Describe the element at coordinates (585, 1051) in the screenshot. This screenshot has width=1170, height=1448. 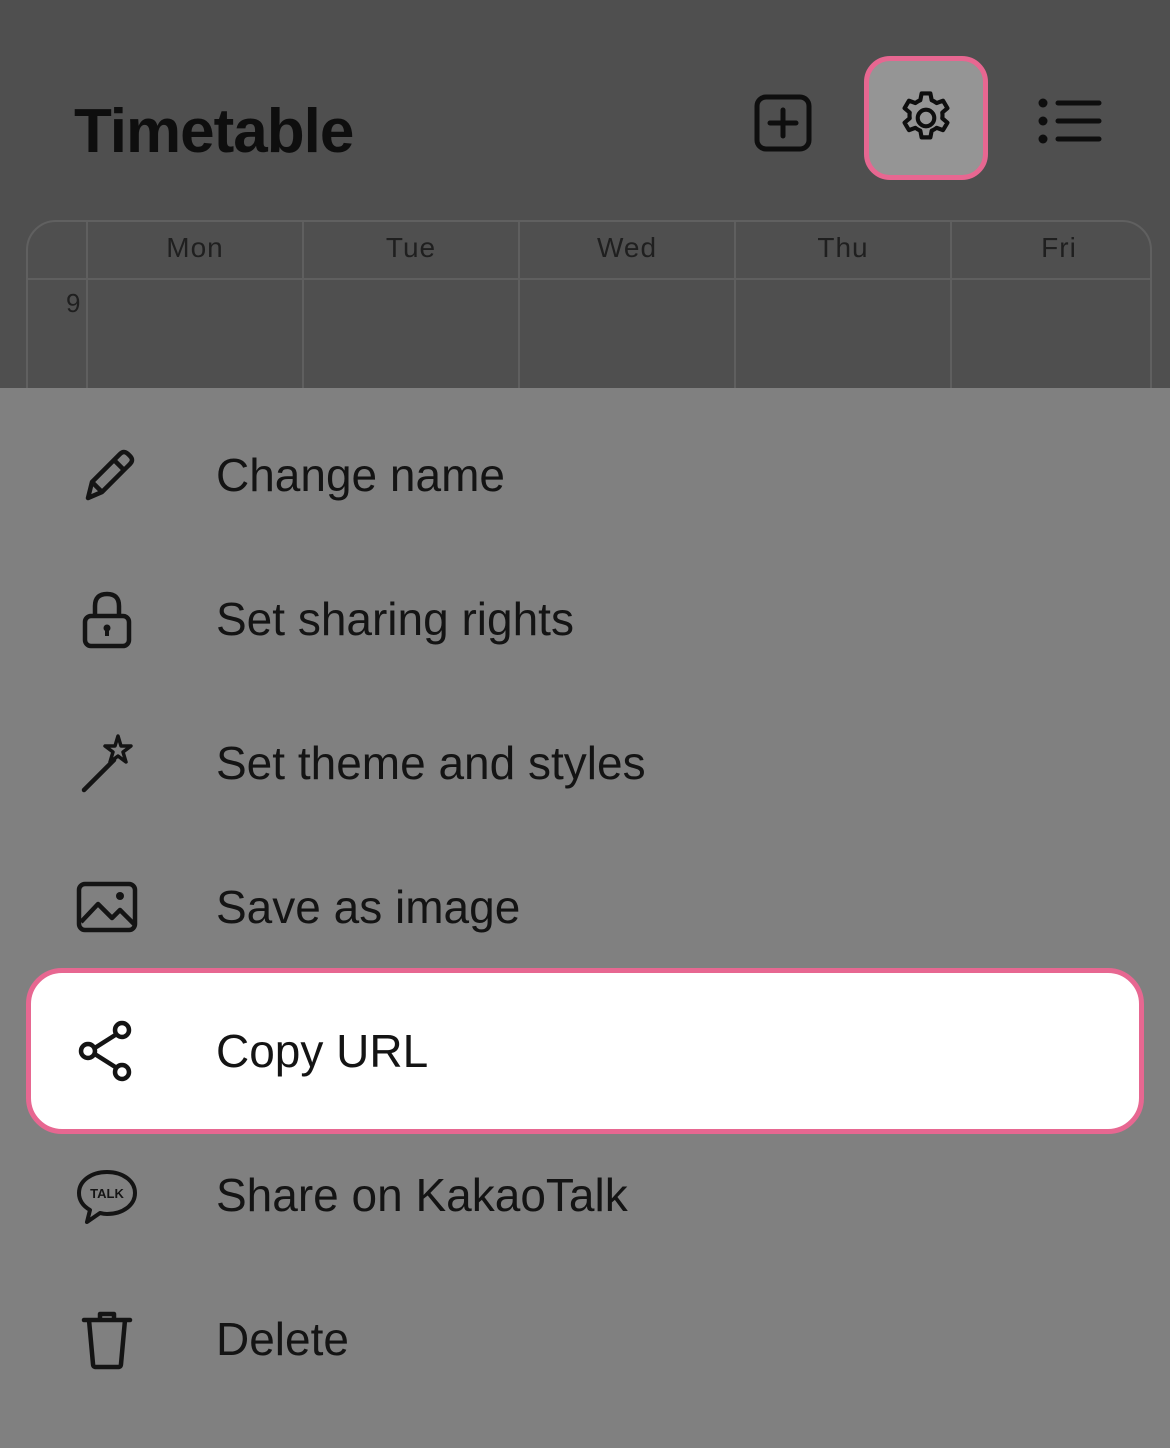
I see `menu-item-copy-url: Copy URL` at that location.